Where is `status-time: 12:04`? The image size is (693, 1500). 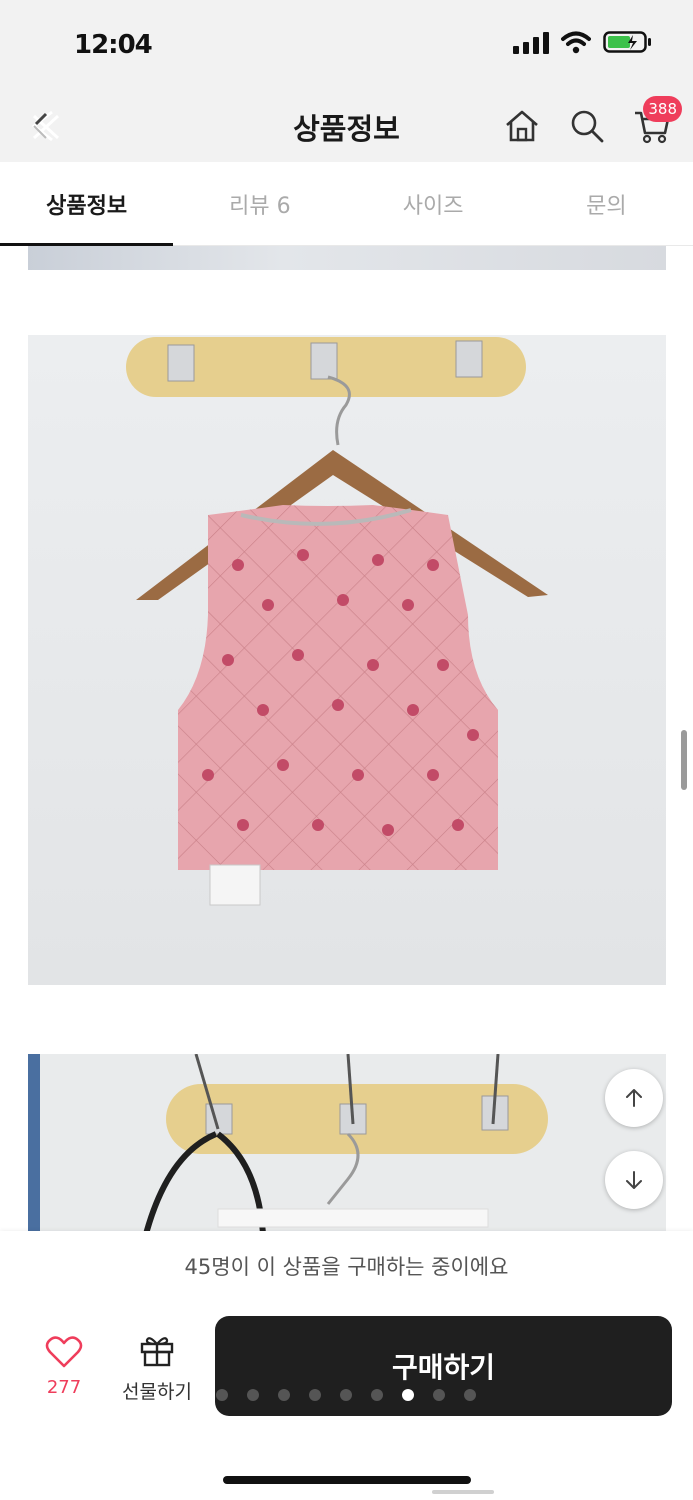
status-time: 12:04 is located at coordinates (113, 45).